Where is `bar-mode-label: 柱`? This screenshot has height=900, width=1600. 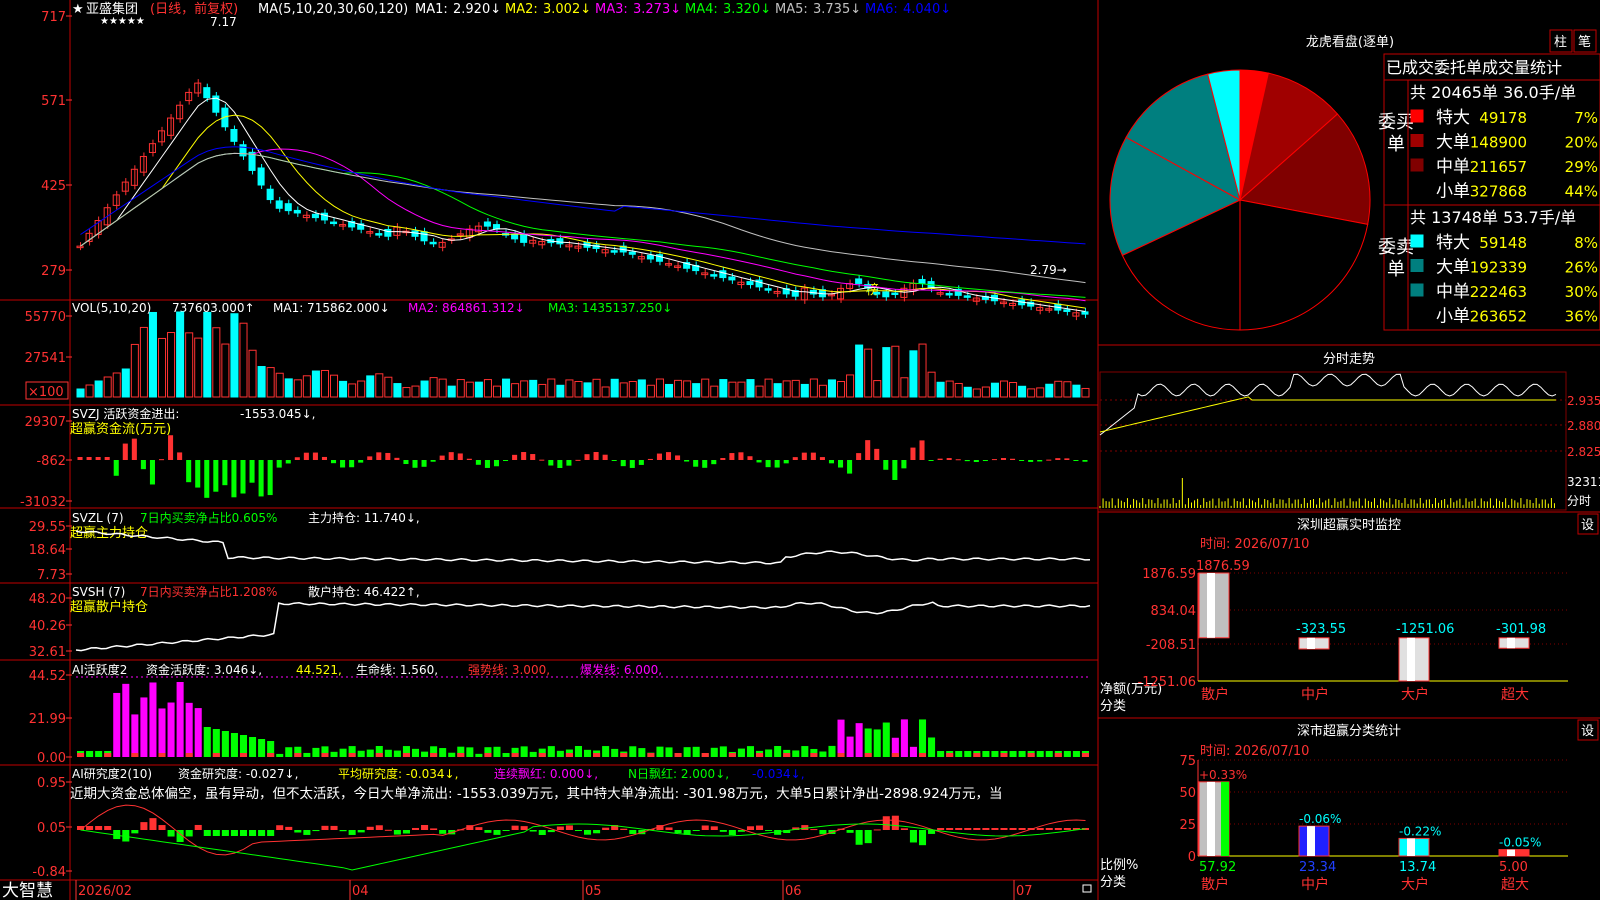
bar-mode-label: 柱 is located at coordinates (1560, 42).